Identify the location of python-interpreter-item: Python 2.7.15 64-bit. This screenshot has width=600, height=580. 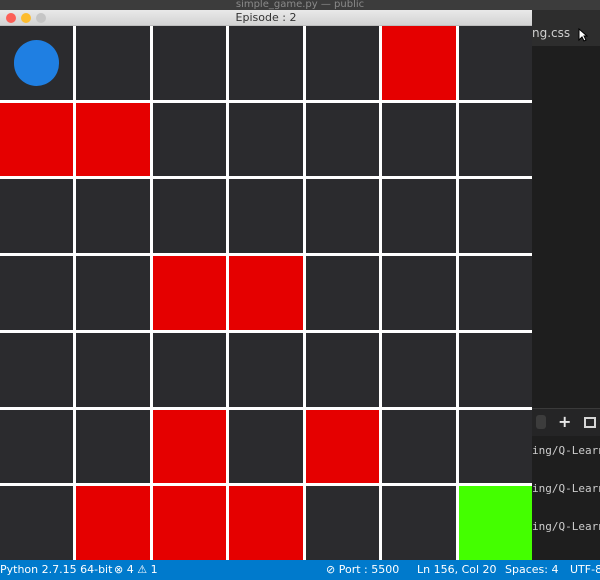
(56, 570).